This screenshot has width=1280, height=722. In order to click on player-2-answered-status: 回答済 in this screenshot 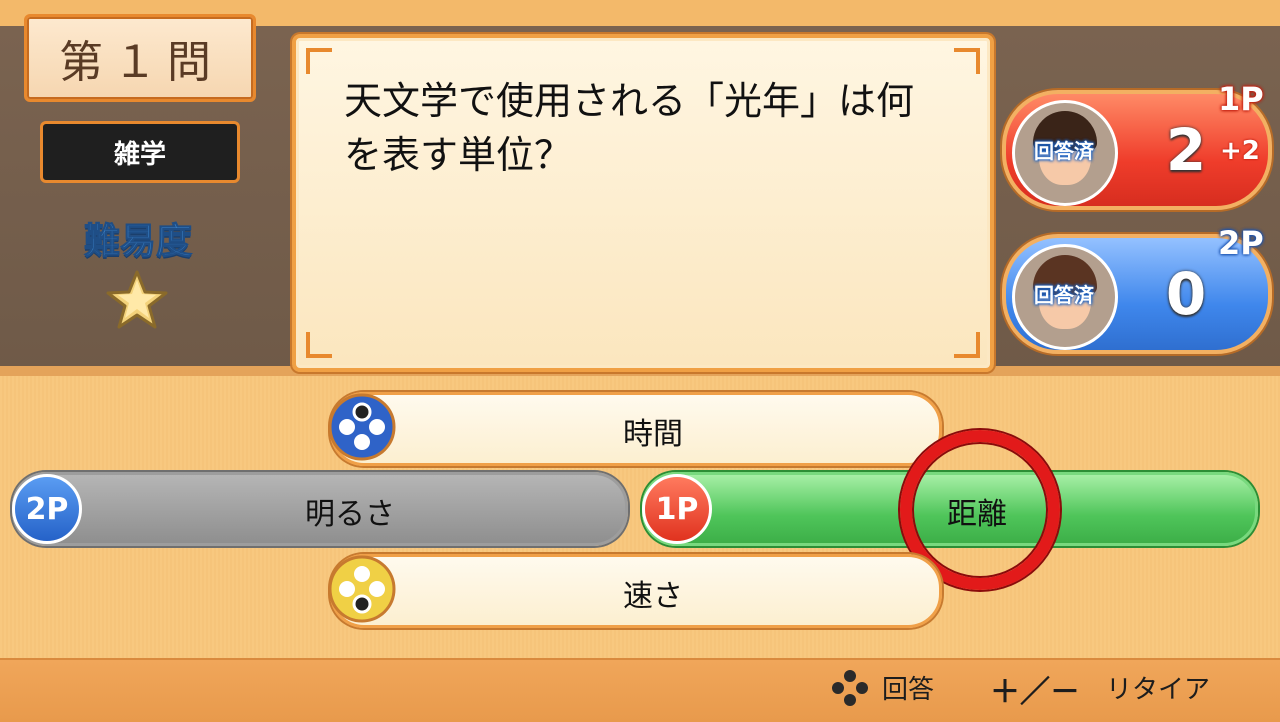, I will do `click(1064, 295)`.